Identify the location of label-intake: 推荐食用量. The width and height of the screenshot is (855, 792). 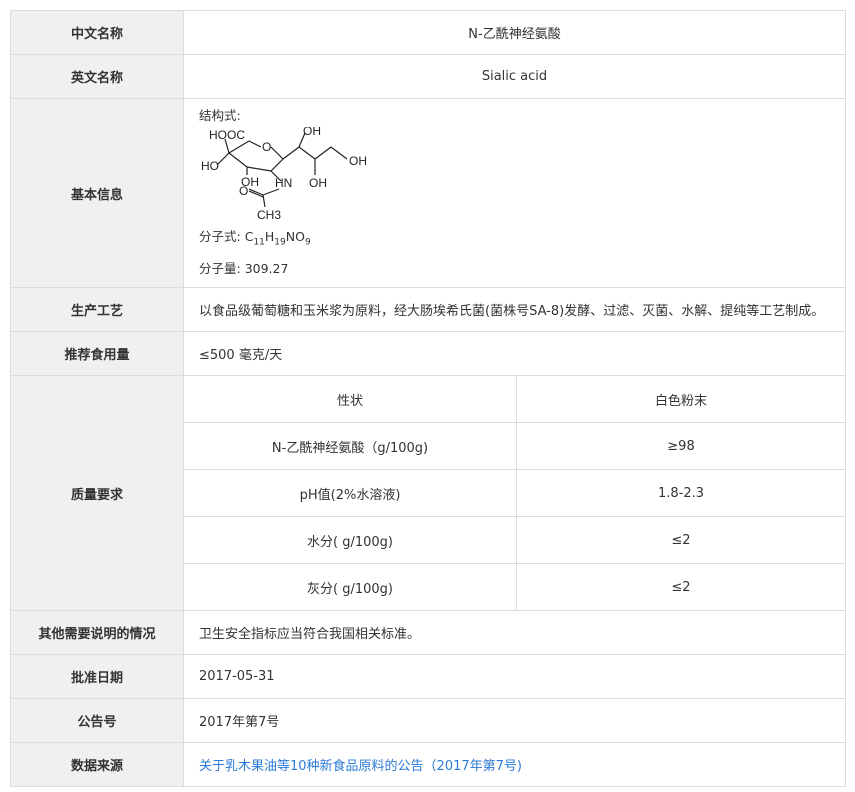
(97, 353).